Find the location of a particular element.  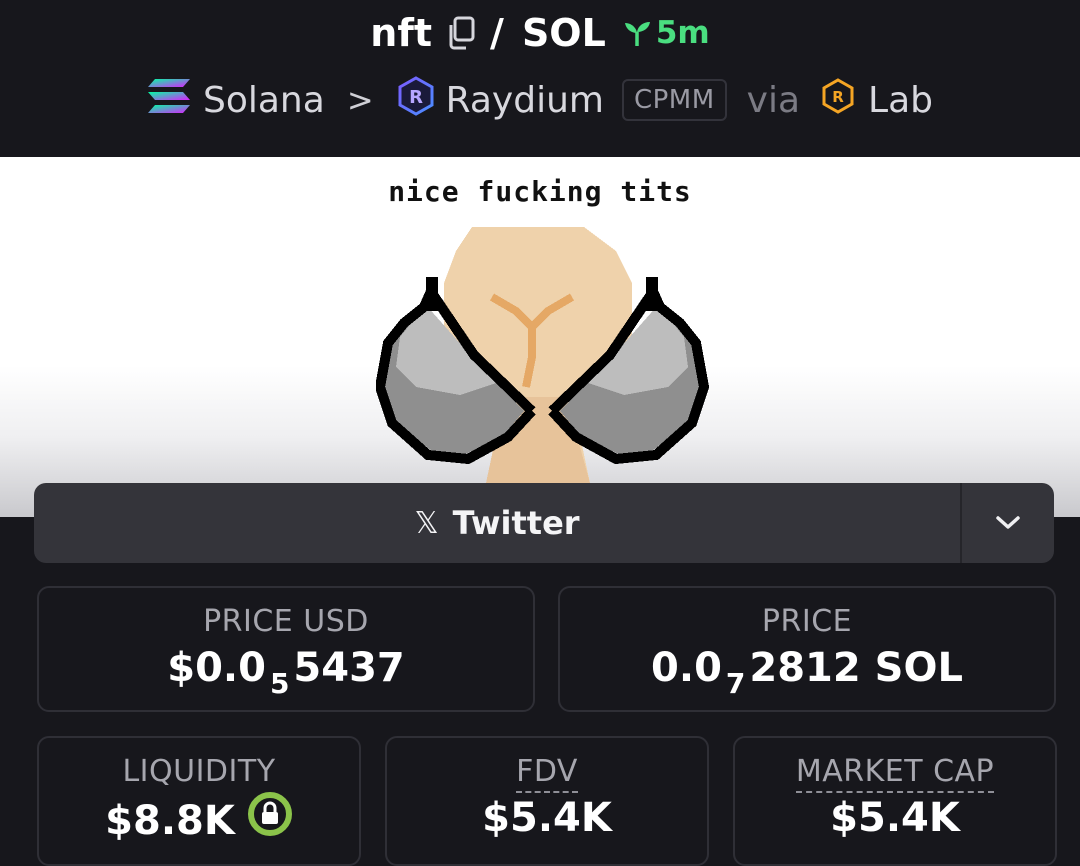

quote-symbol: SOL is located at coordinates (563, 33).